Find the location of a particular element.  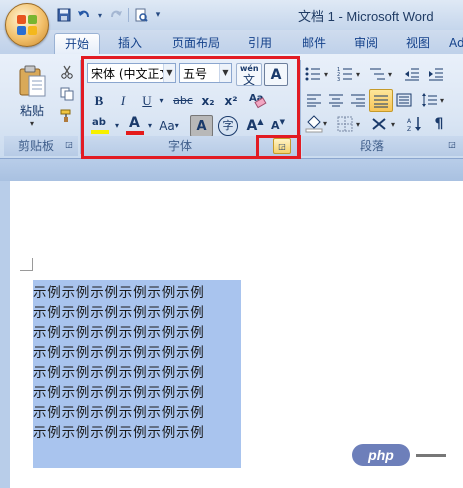

quick-access-toolbar: ▾ ▾ is located at coordinates (109, 15).